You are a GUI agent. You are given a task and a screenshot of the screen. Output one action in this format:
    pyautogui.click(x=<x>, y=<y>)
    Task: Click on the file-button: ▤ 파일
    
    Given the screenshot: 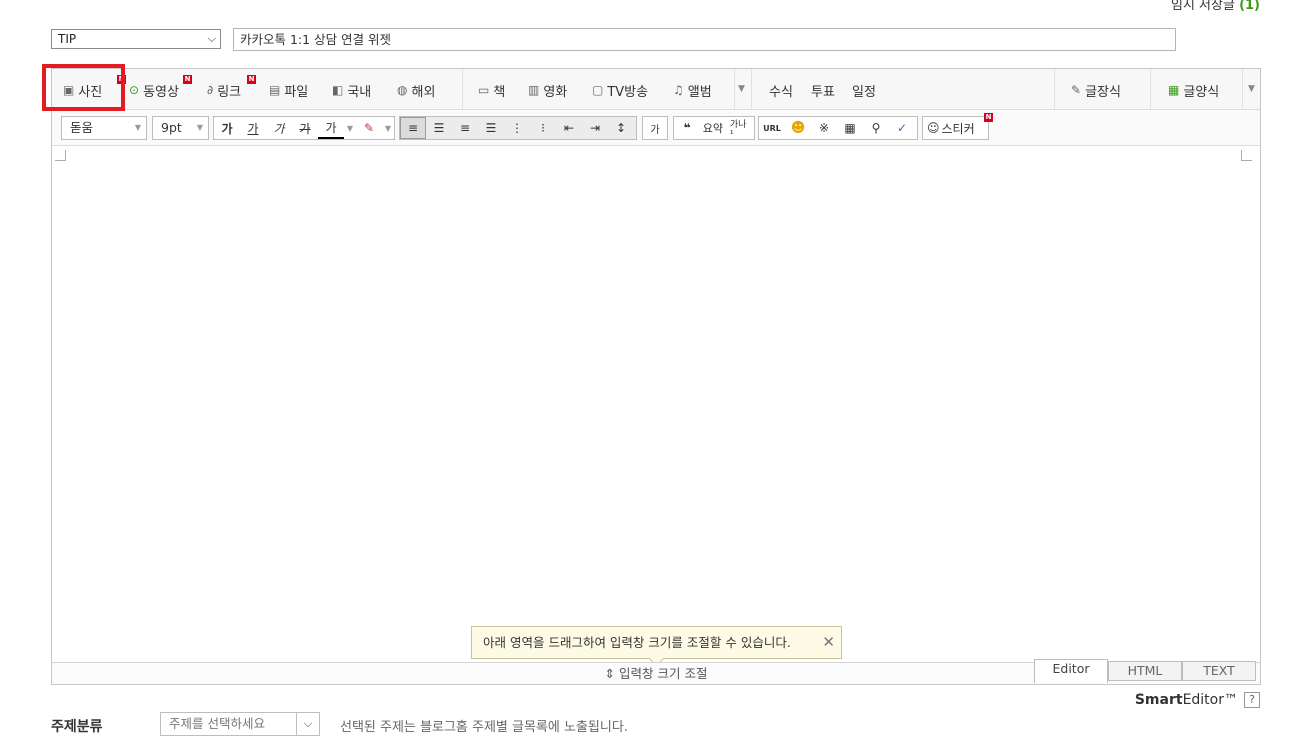 What is the action you would take?
    pyautogui.click(x=288, y=90)
    